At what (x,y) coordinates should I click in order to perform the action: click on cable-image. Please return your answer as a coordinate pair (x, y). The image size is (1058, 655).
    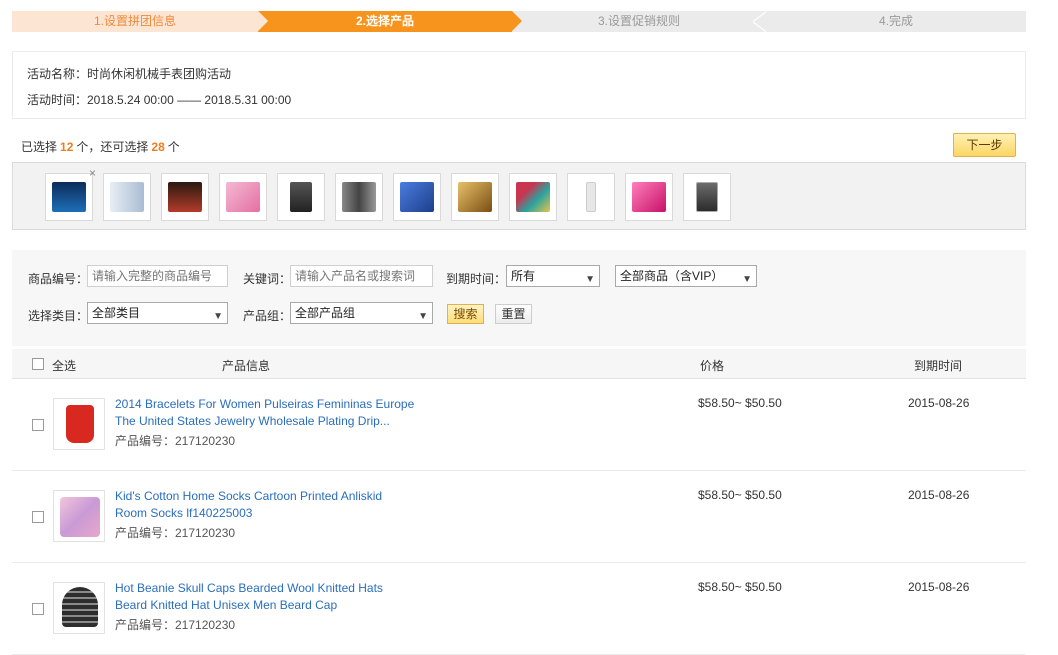
    Looking at the image, I should click on (591, 197).